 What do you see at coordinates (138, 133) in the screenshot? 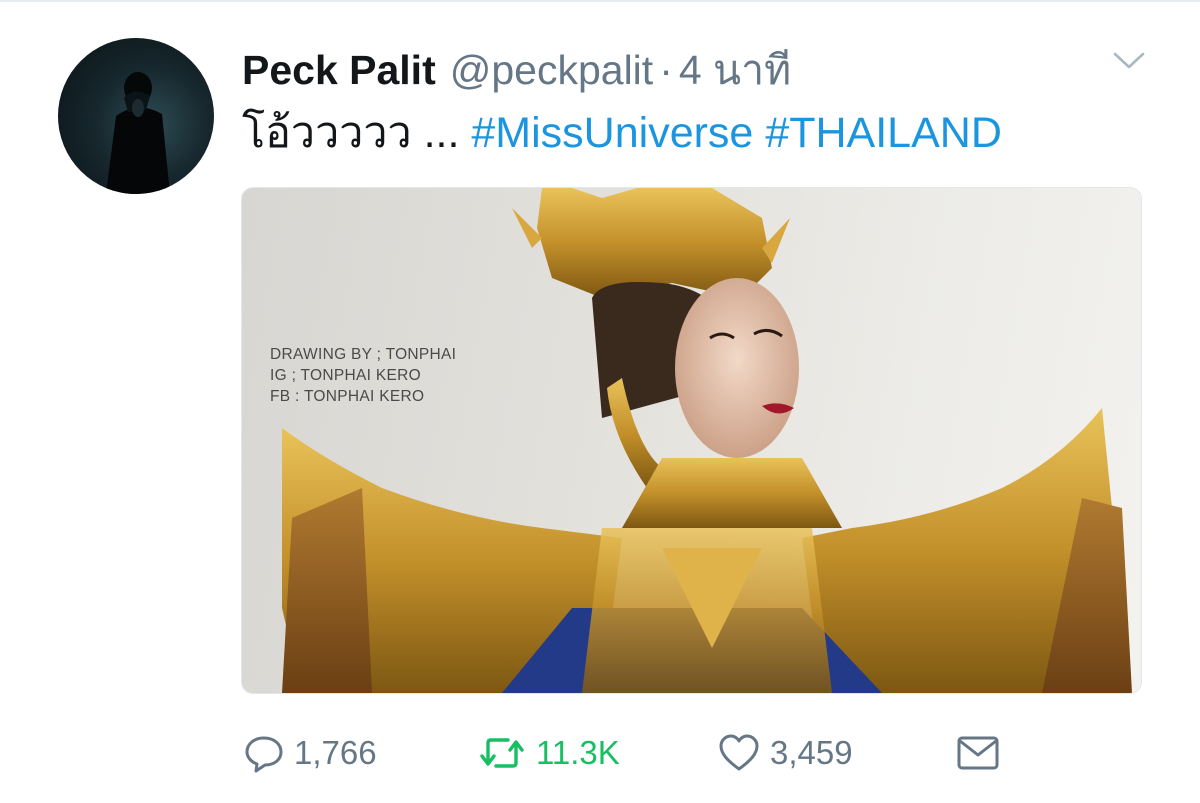
I see `avatar-silhouette` at bounding box center [138, 133].